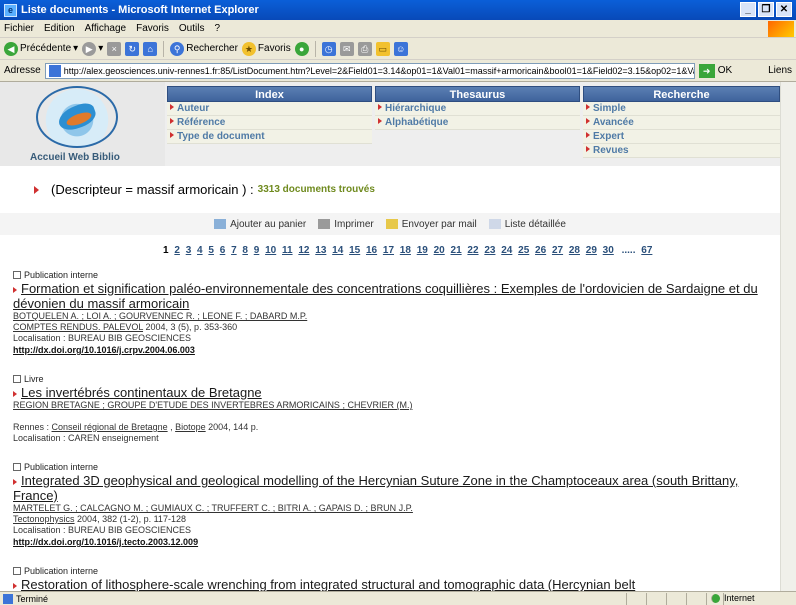 Image resolution: width=796 pixels, height=605 pixels. I want to click on nav-link-reference: Référence, so click(269, 123).